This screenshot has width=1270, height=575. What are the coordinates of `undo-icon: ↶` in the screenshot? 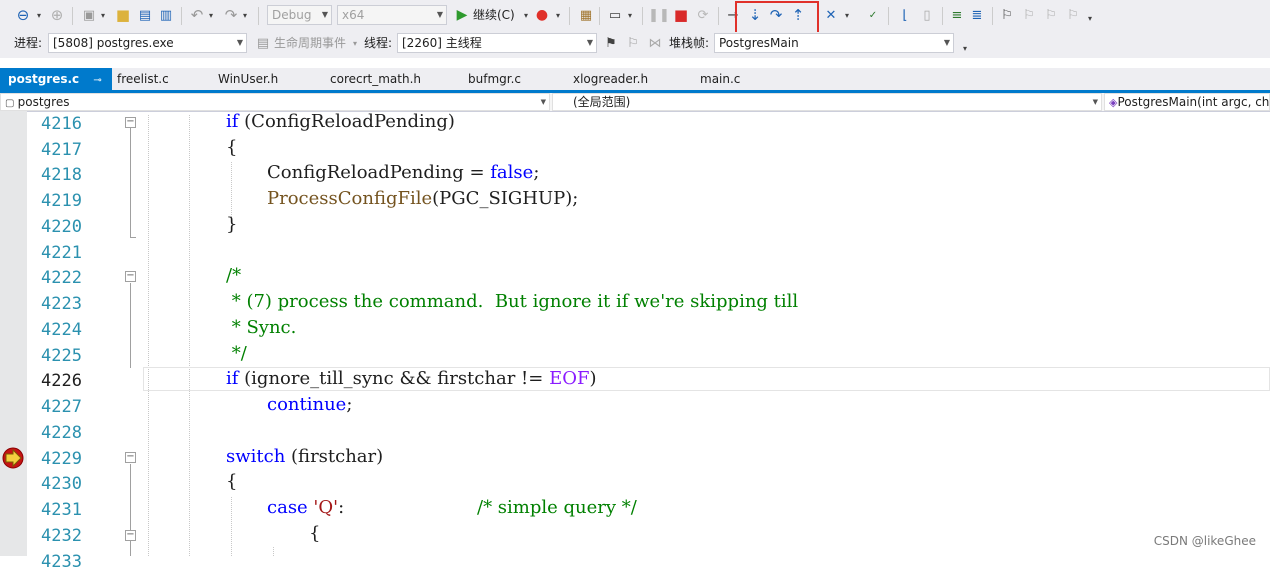 It's located at (197, 15).